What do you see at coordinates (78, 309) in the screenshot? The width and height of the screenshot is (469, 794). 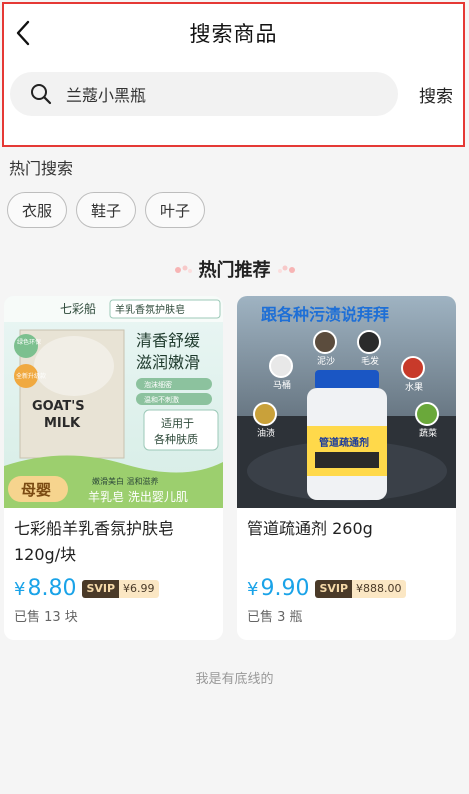 I see `soap-brand-text: 七彩船` at bounding box center [78, 309].